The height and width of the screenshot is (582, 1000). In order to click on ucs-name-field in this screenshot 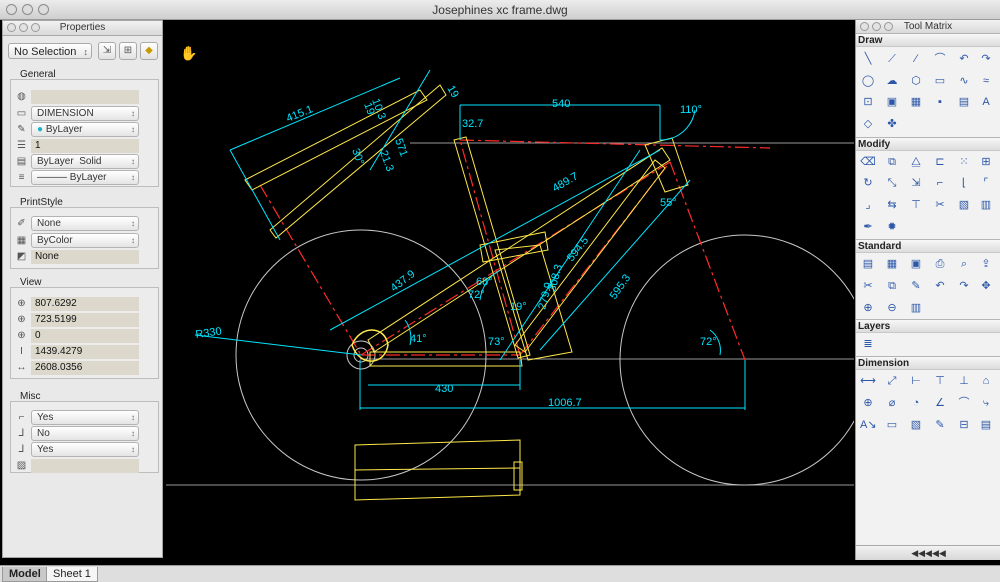, I will do `click(85, 466)`.